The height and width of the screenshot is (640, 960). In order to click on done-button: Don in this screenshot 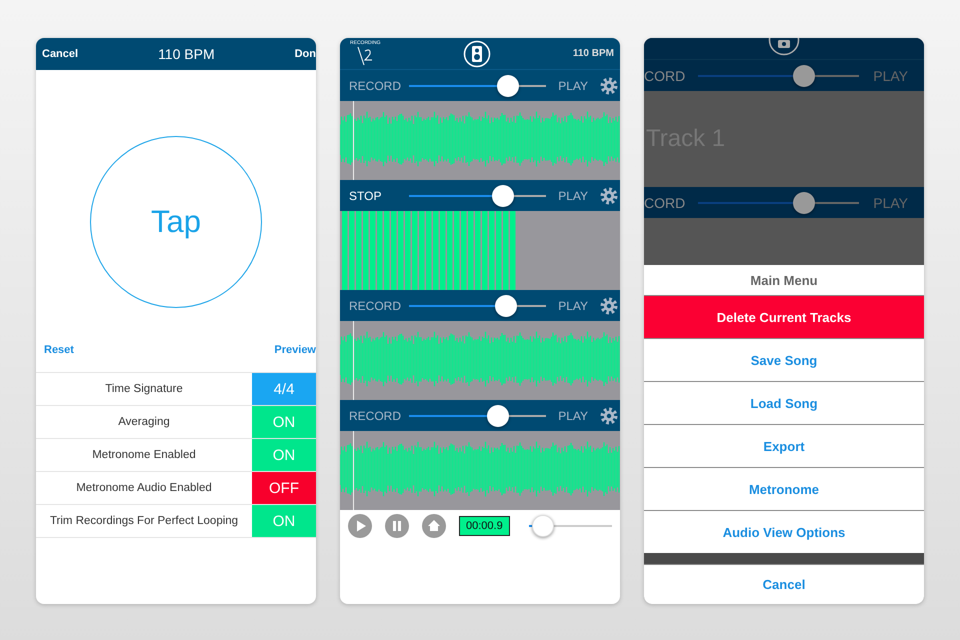, I will do `click(305, 54)`.